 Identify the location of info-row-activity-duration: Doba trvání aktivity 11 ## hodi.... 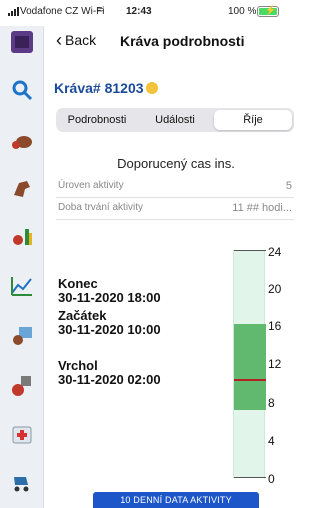
(175, 209).